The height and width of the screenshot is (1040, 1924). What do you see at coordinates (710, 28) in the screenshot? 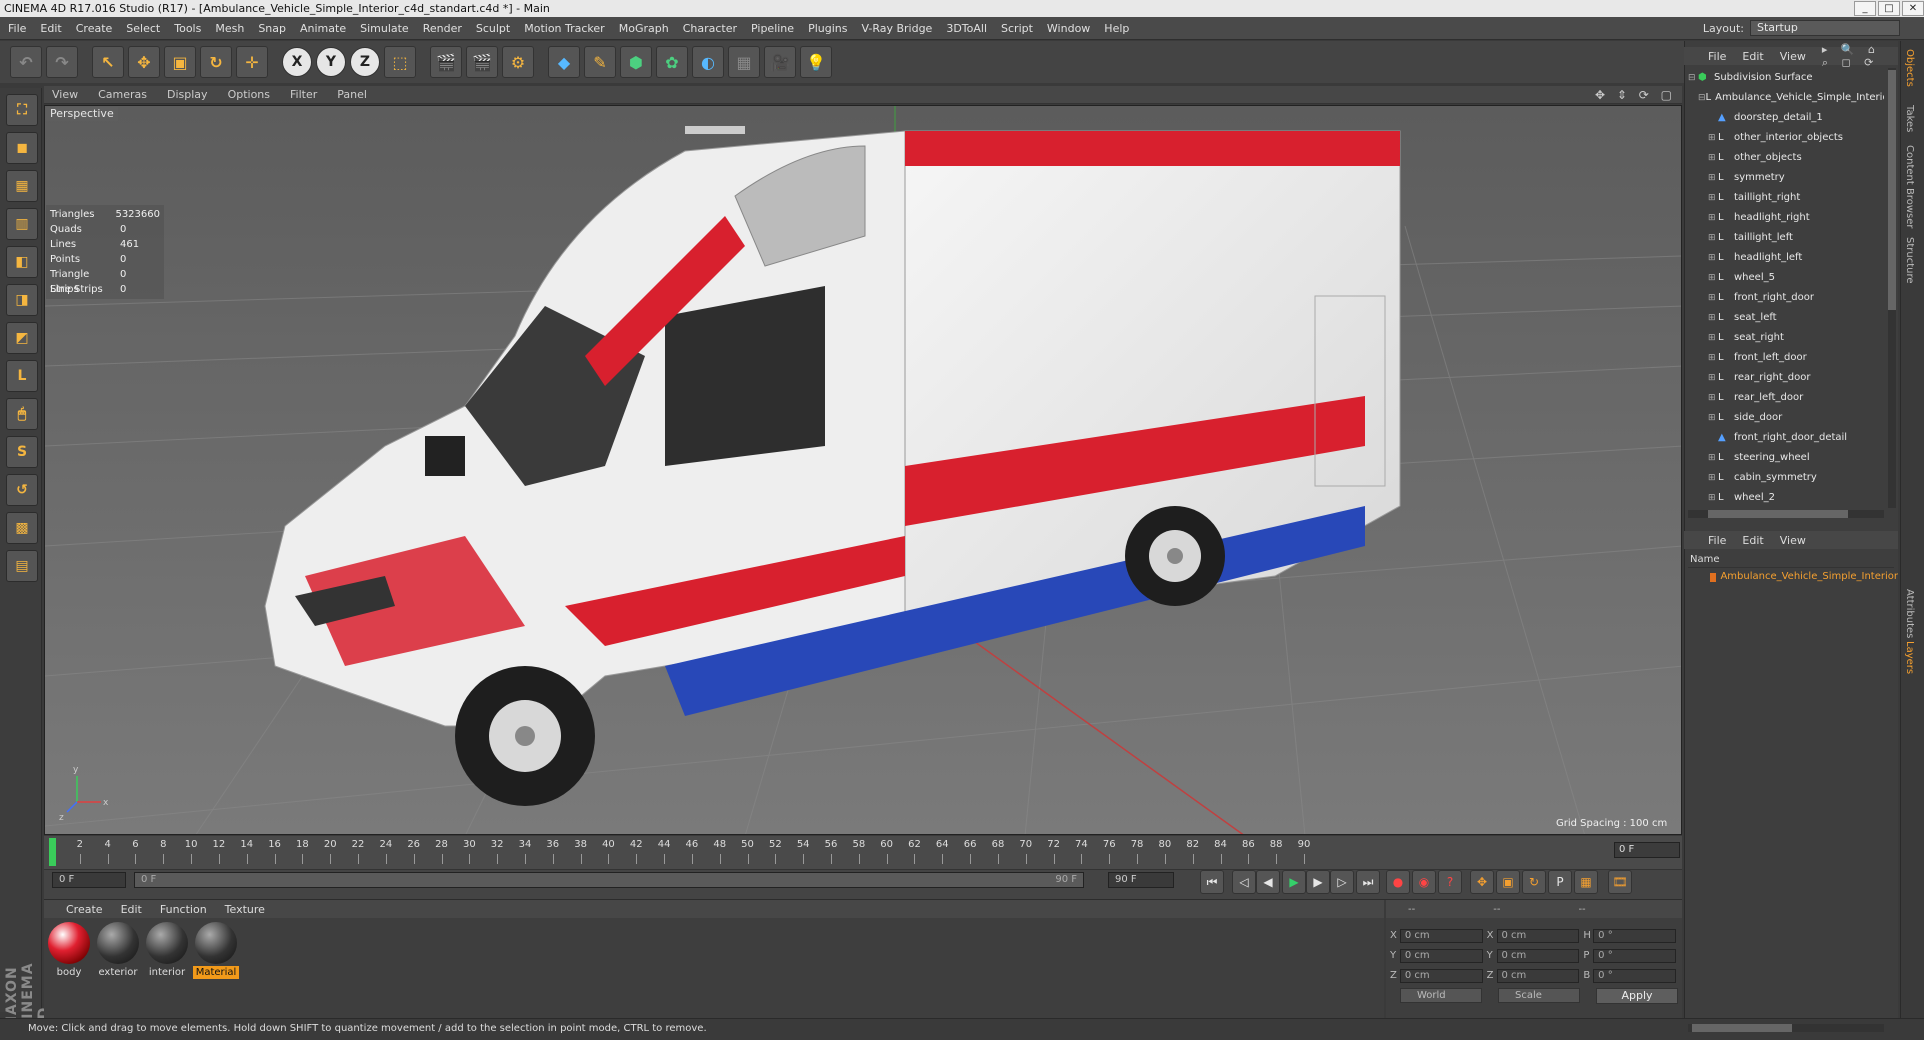
I see `menu-character: Character` at bounding box center [710, 28].